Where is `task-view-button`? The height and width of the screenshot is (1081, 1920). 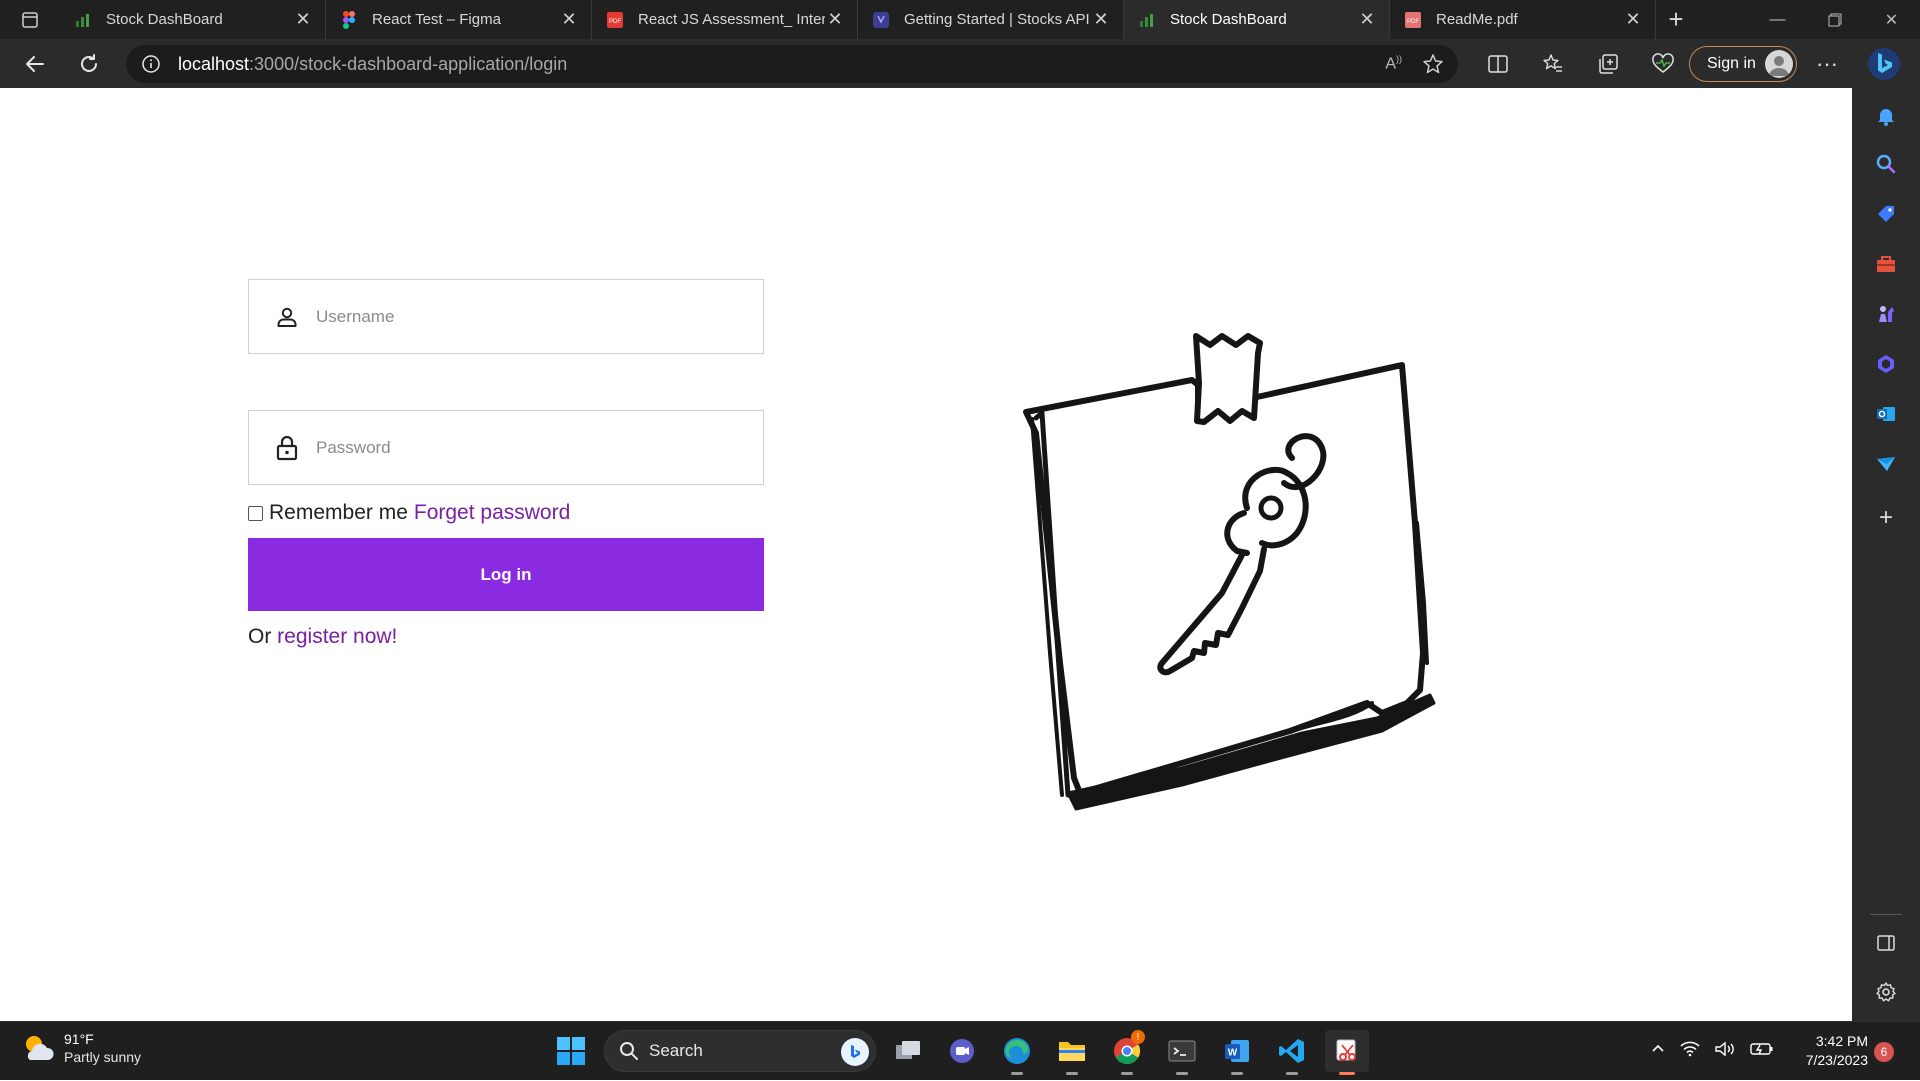
task-view-button is located at coordinates (908, 1051).